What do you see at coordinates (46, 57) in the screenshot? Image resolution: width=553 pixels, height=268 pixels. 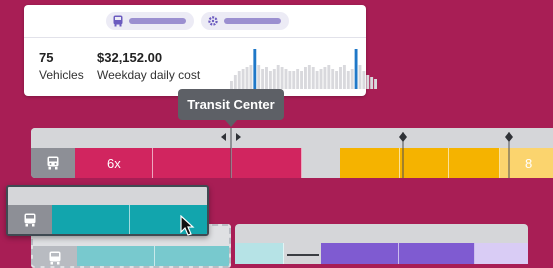 I see `vehicles-count: 75` at bounding box center [46, 57].